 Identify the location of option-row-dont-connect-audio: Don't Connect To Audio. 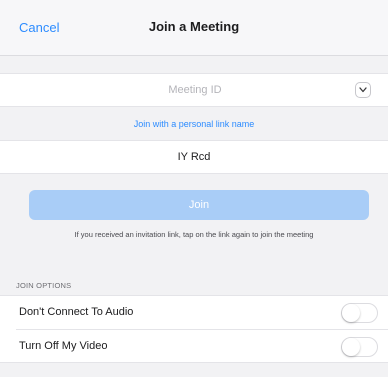
(194, 312).